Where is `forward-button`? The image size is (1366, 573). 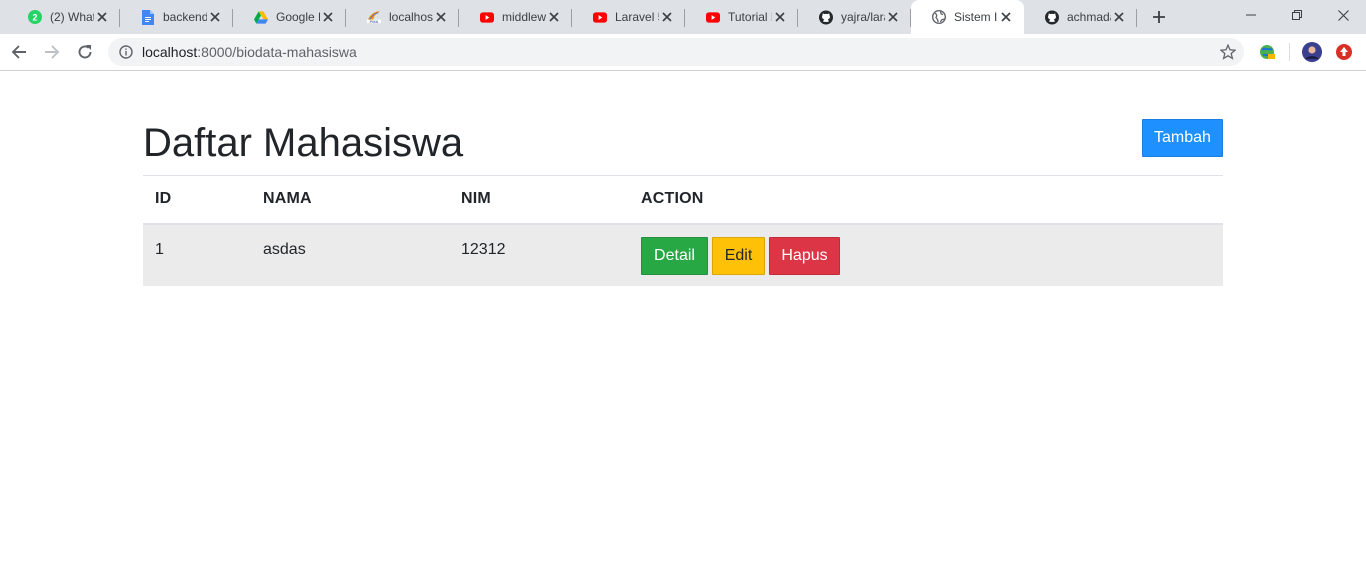
forward-button is located at coordinates (52, 52).